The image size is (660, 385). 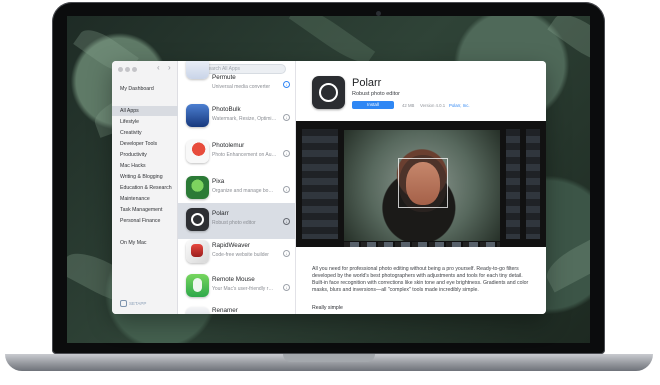 What do you see at coordinates (197, 115) in the screenshot?
I see `photobulk-app-icon` at bounding box center [197, 115].